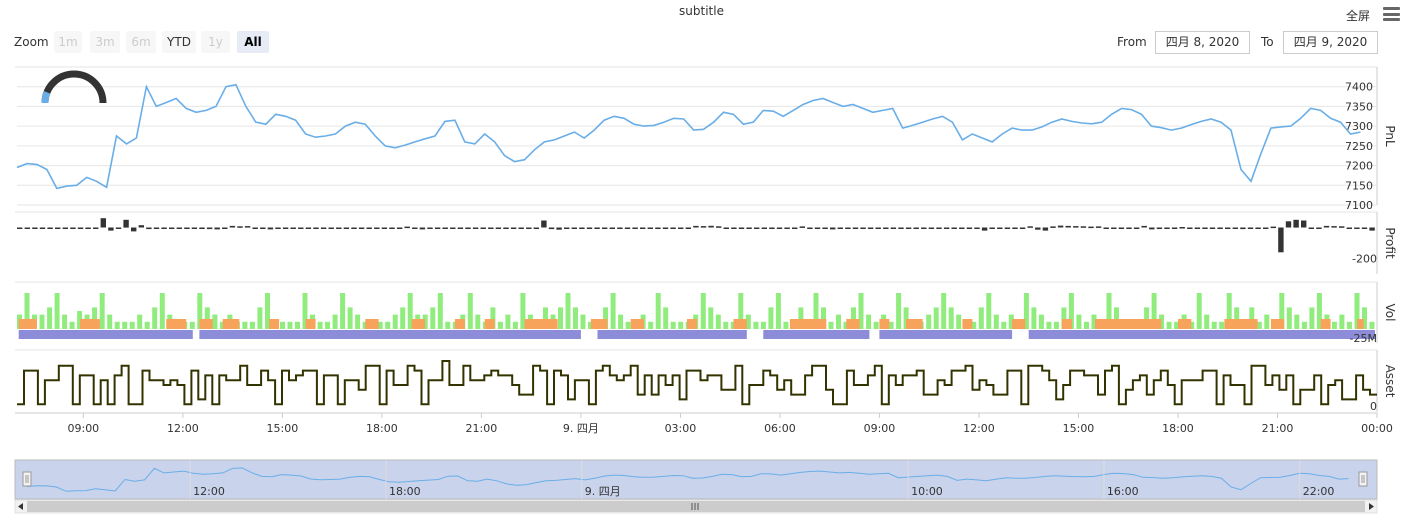 The width and height of the screenshot is (1403, 521). Describe the element at coordinates (405, 491) in the screenshot. I see `navigator-tick-label: 18:00` at that location.